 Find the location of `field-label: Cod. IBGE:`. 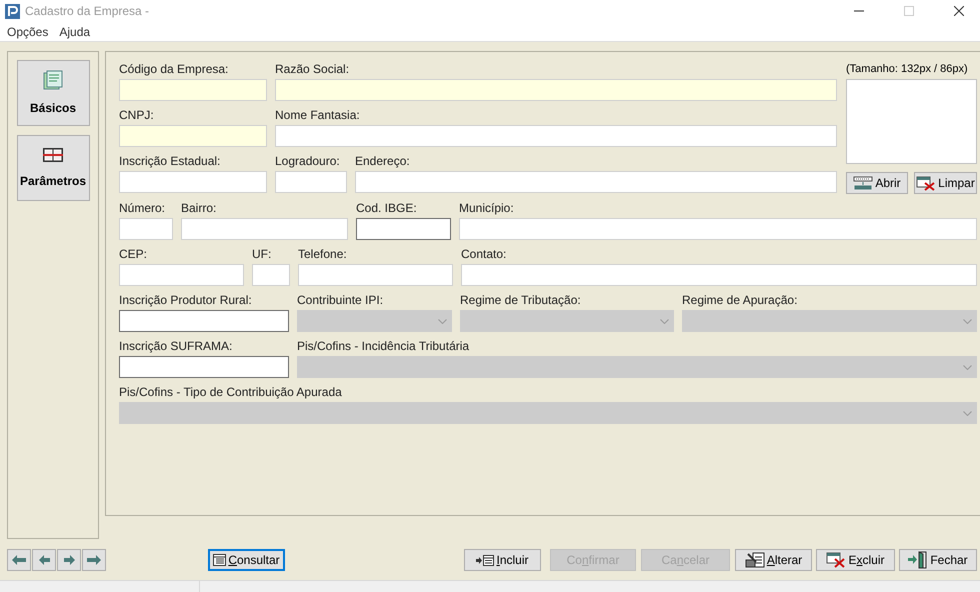

field-label: Cod. IBGE: is located at coordinates (387, 209).